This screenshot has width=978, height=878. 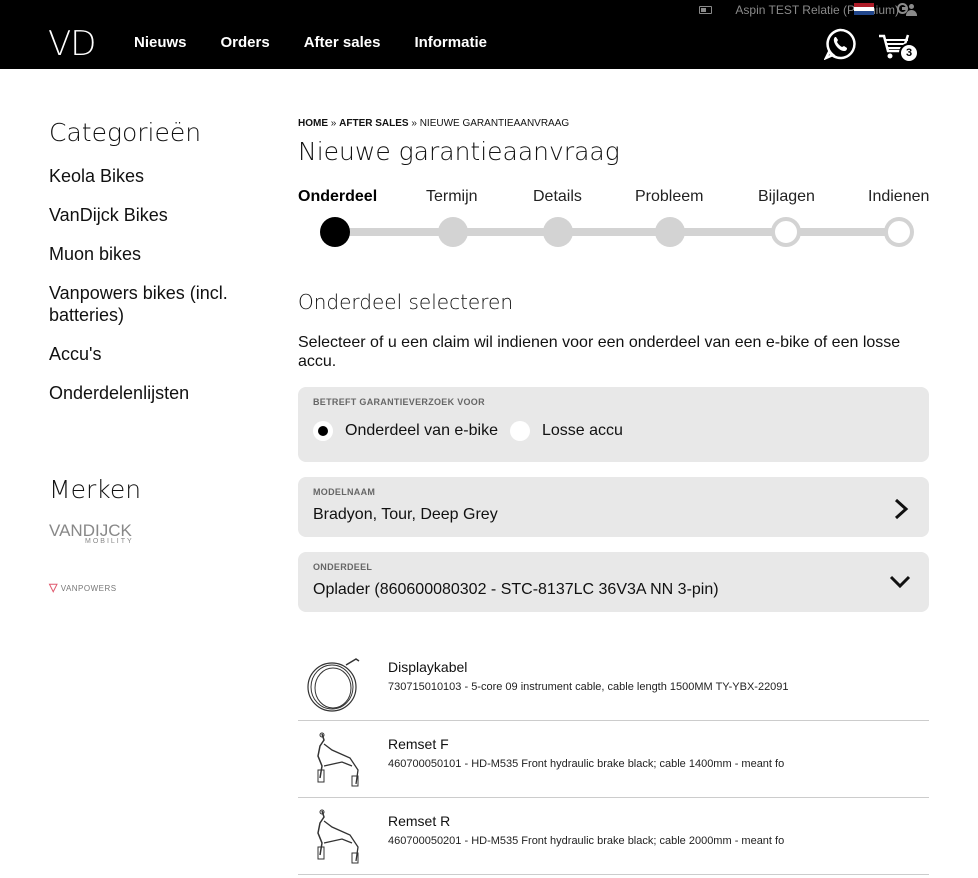 What do you see at coordinates (901, 509) in the screenshot?
I see `chevron-right-icon` at bounding box center [901, 509].